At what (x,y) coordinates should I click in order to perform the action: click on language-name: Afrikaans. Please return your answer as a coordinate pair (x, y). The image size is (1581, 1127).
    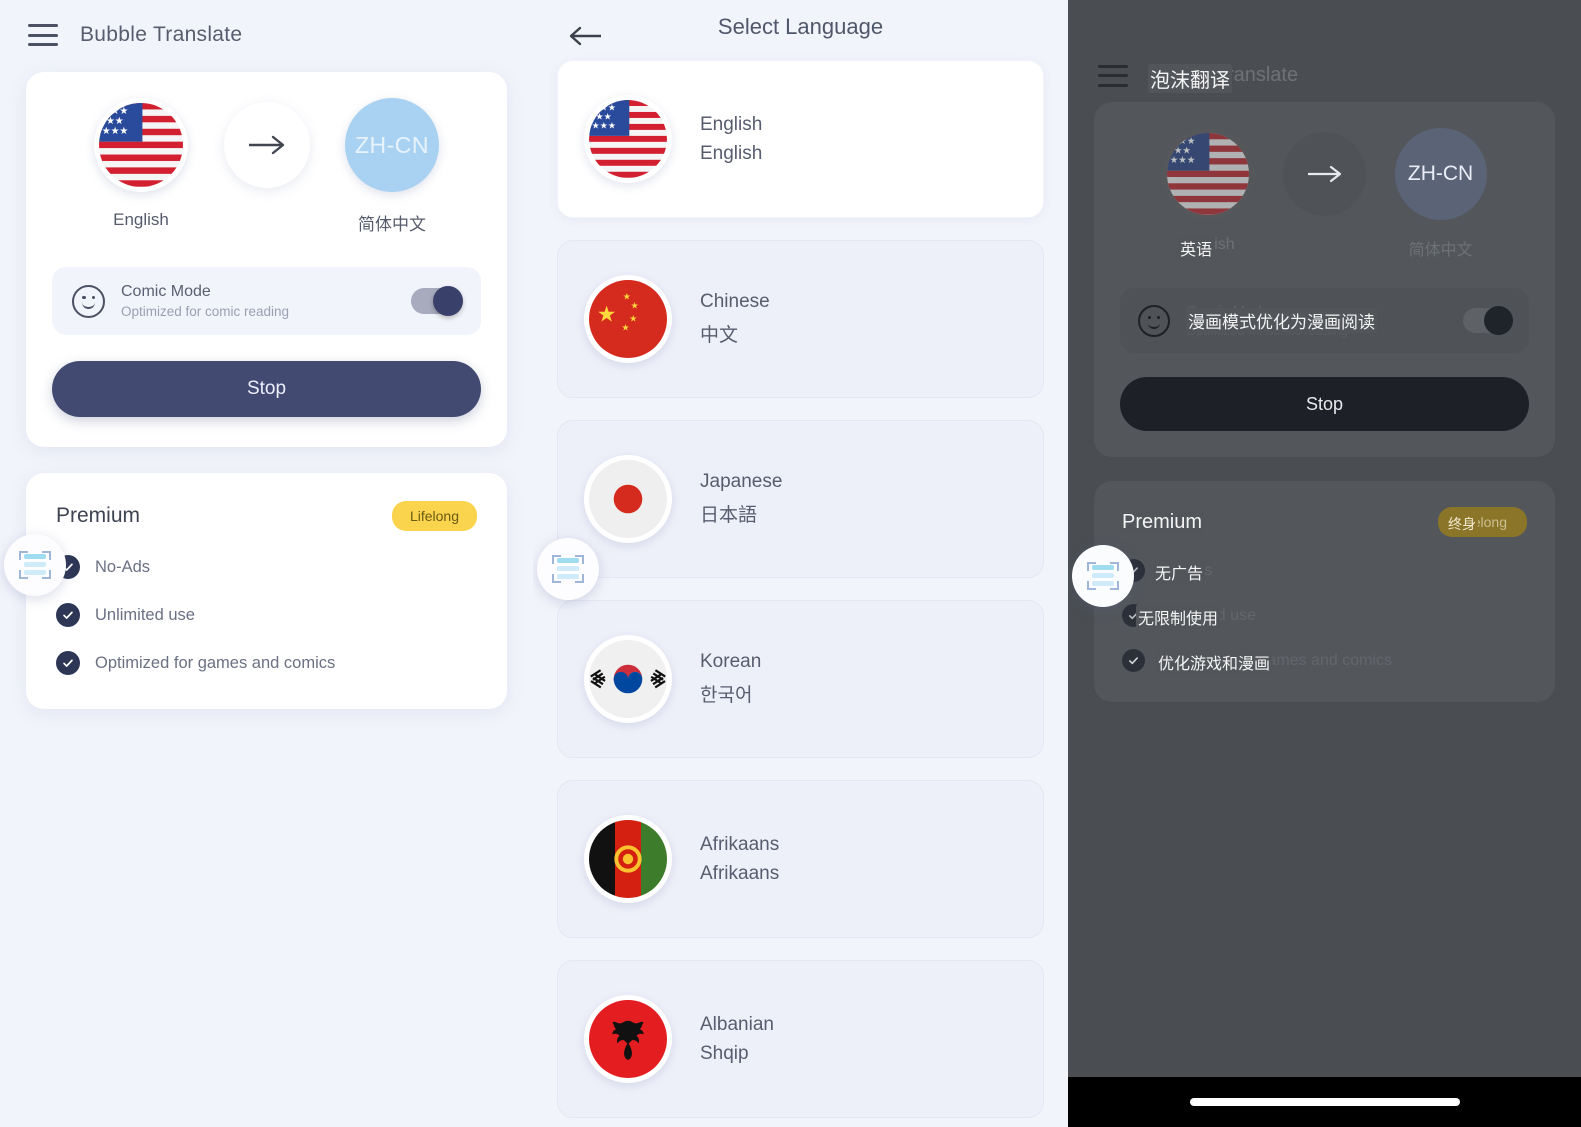
    Looking at the image, I should click on (740, 844).